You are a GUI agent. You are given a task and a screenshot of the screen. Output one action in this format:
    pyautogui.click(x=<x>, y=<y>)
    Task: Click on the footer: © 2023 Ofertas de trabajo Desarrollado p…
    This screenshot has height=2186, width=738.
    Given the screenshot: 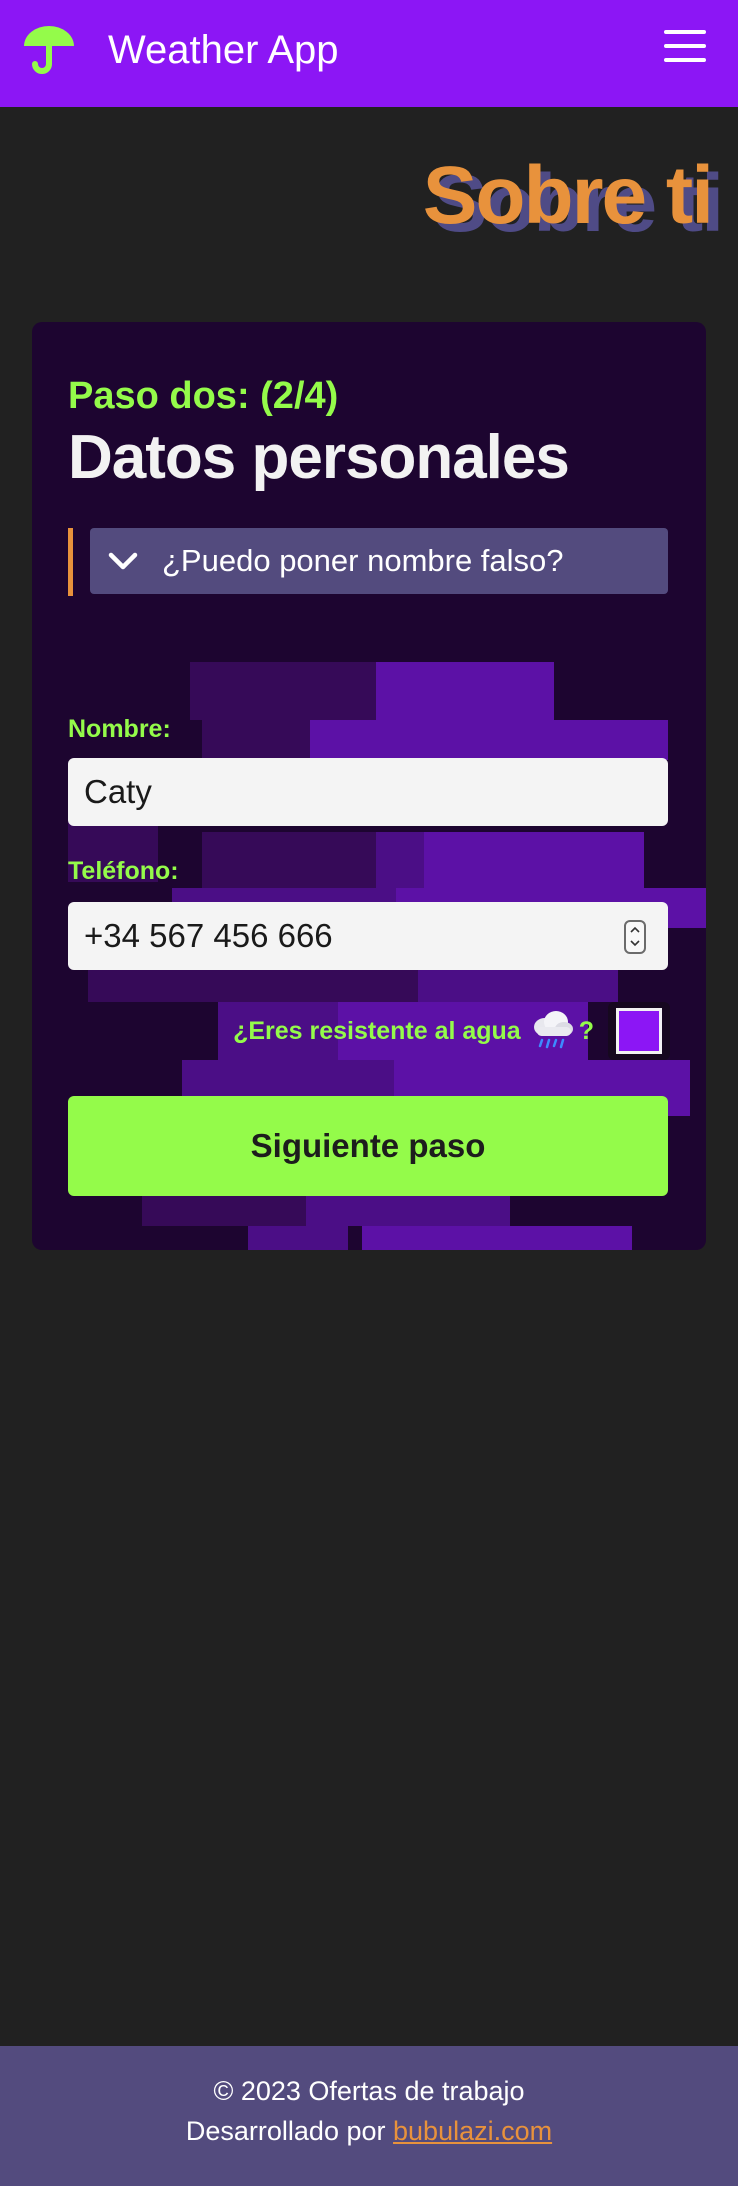 What is the action you would take?
    pyautogui.click(x=369, y=2116)
    